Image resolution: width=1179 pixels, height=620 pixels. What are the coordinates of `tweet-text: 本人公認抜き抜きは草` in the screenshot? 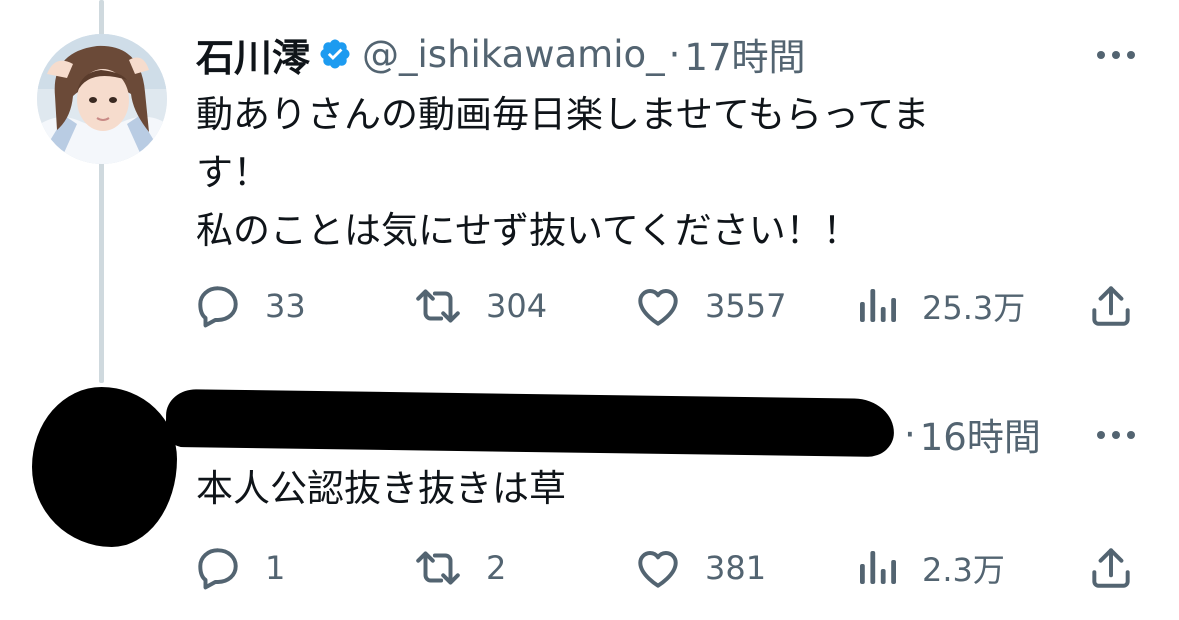 It's located at (381, 488).